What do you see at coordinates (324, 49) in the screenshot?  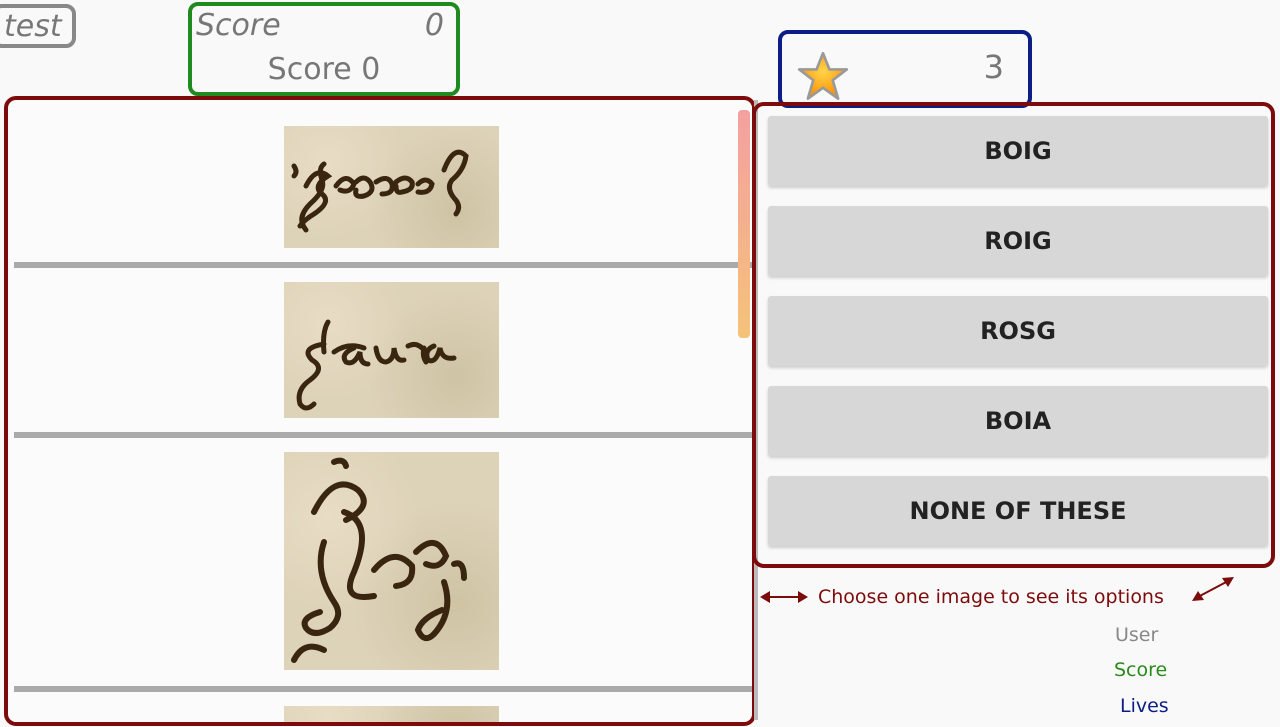 I see `score-box: Score 0 Score 0` at bounding box center [324, 49].